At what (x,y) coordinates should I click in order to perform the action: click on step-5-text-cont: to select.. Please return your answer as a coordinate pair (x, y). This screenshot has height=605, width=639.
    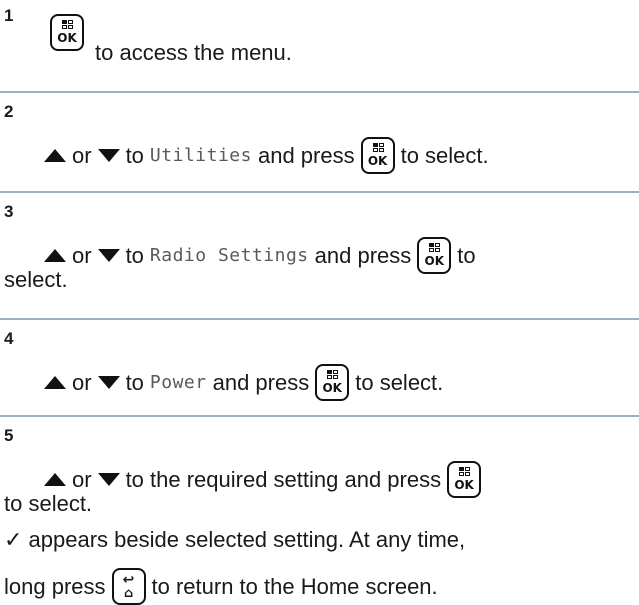
    Looking at the image, I should click on (48, 503).